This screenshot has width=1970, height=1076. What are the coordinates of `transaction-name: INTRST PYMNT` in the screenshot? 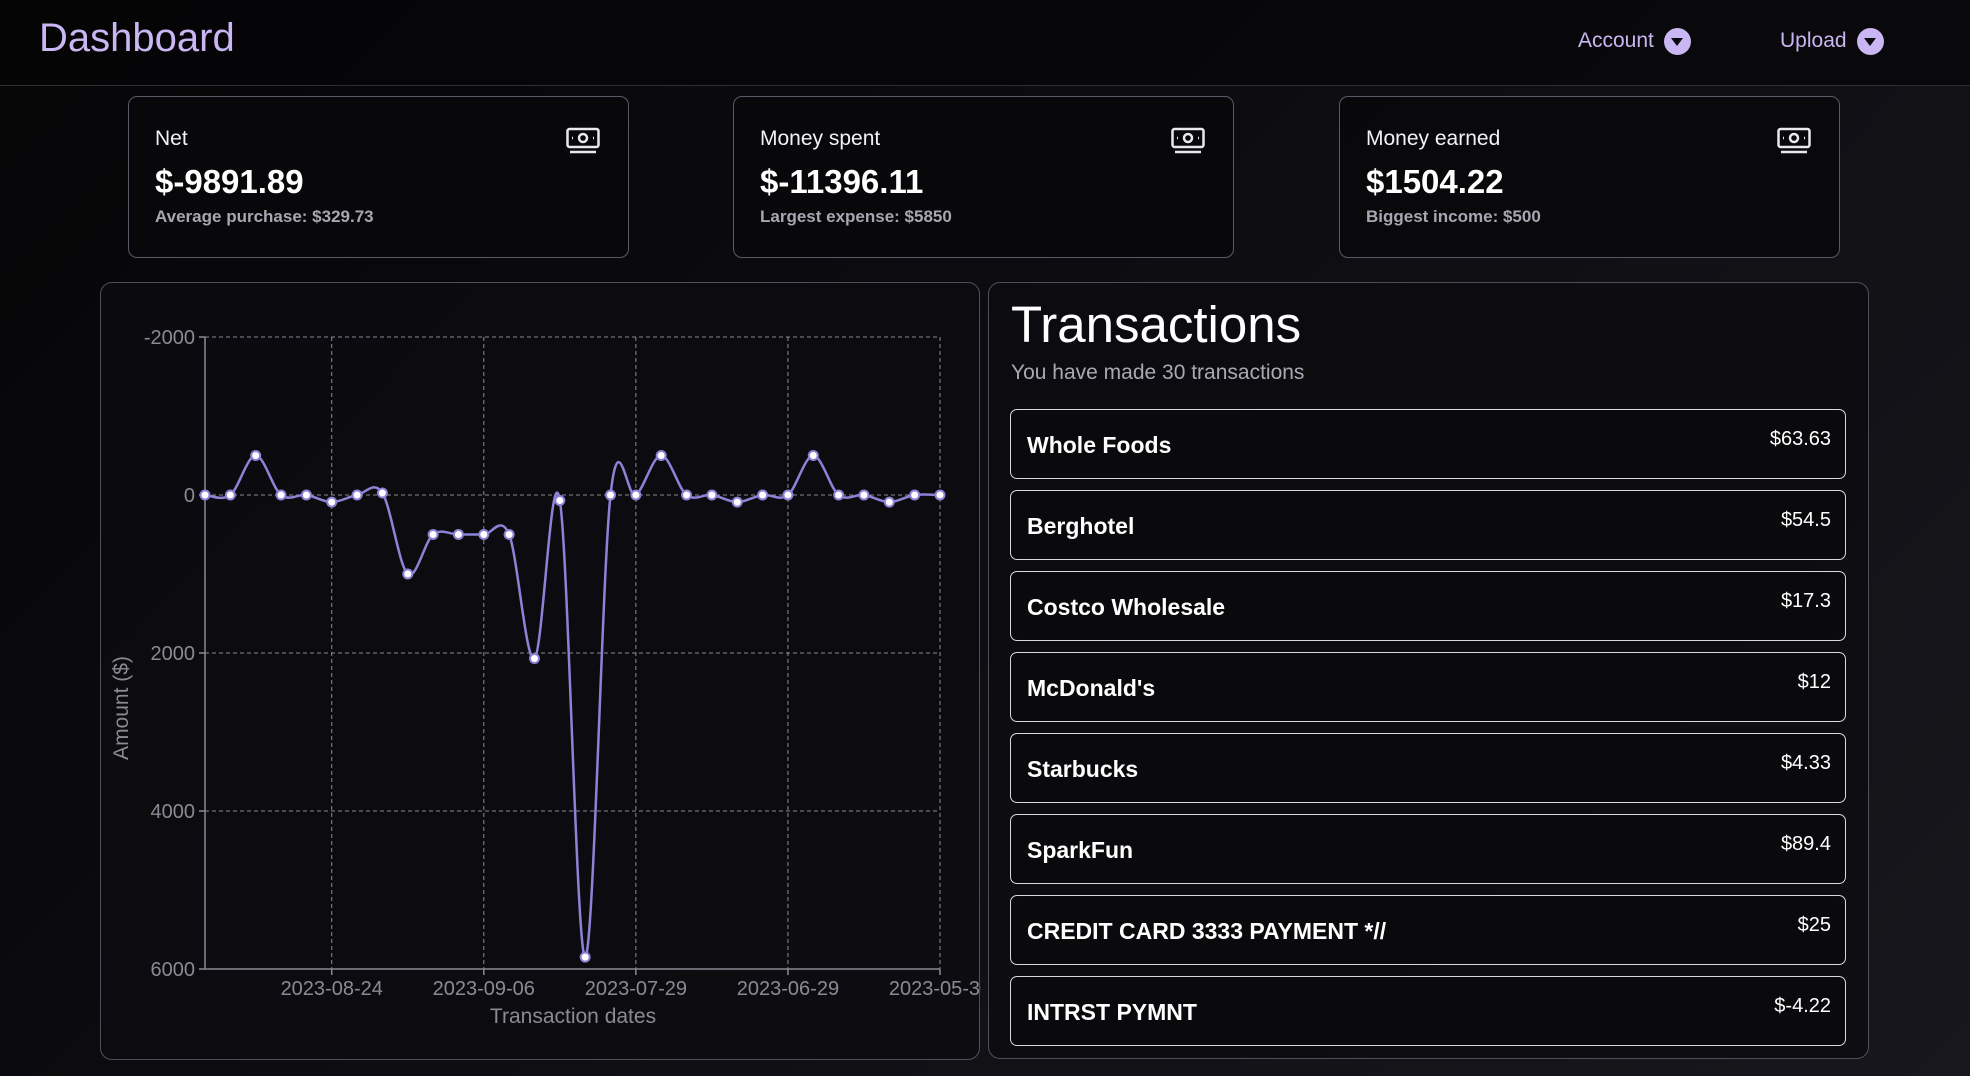 It's located at (1112, 1012).